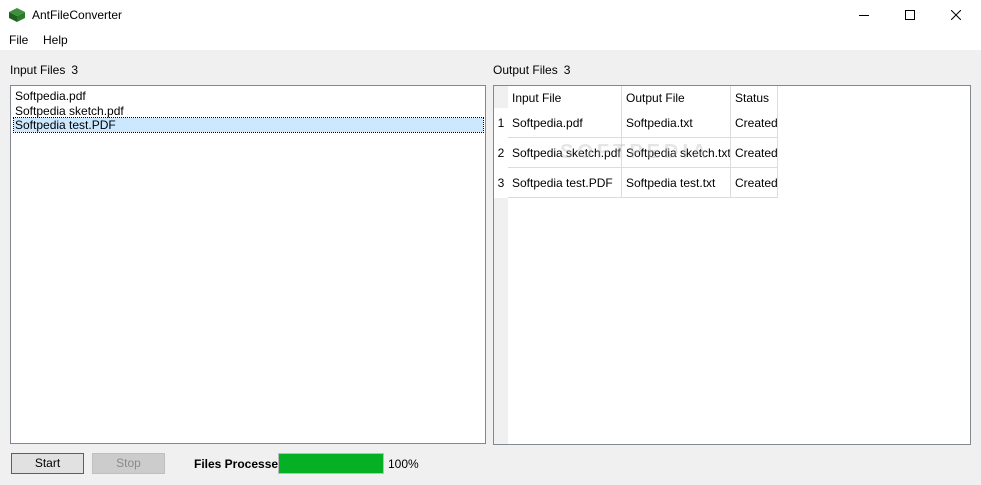 This screenshot has width=981, height=485. I want to click on output-files-label: Output Files 3, so click(531, 70).